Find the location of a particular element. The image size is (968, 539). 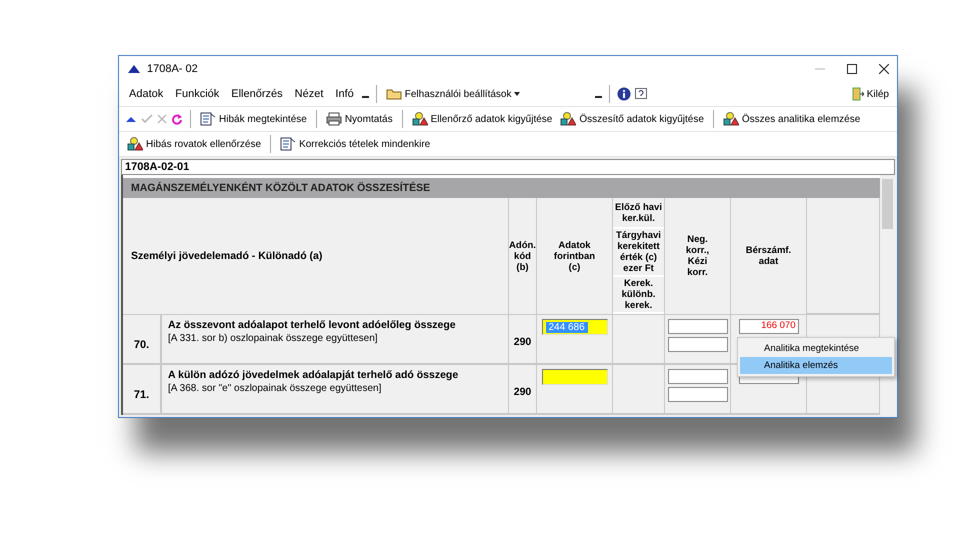

column-header: Bérszámf. adat is located at coordinates (769, 256).